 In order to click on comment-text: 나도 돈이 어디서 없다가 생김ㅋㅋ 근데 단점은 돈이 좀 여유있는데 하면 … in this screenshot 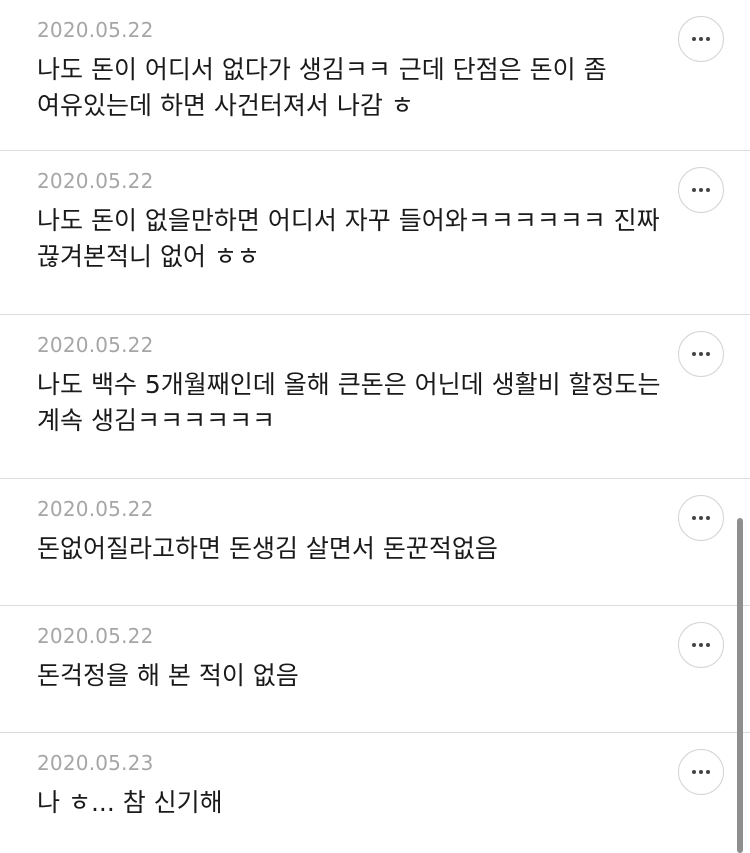, I will do `click(322, 87)`.